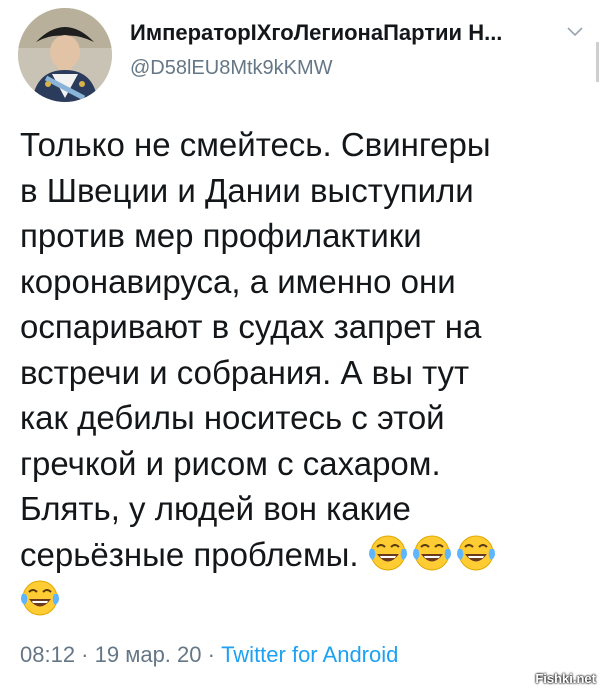 This screenshot has height=688, width=600. Describe the element at coordinates (309, 654) in the screenshot. I see `tweet-source-link: Twitter for Android` at that location.